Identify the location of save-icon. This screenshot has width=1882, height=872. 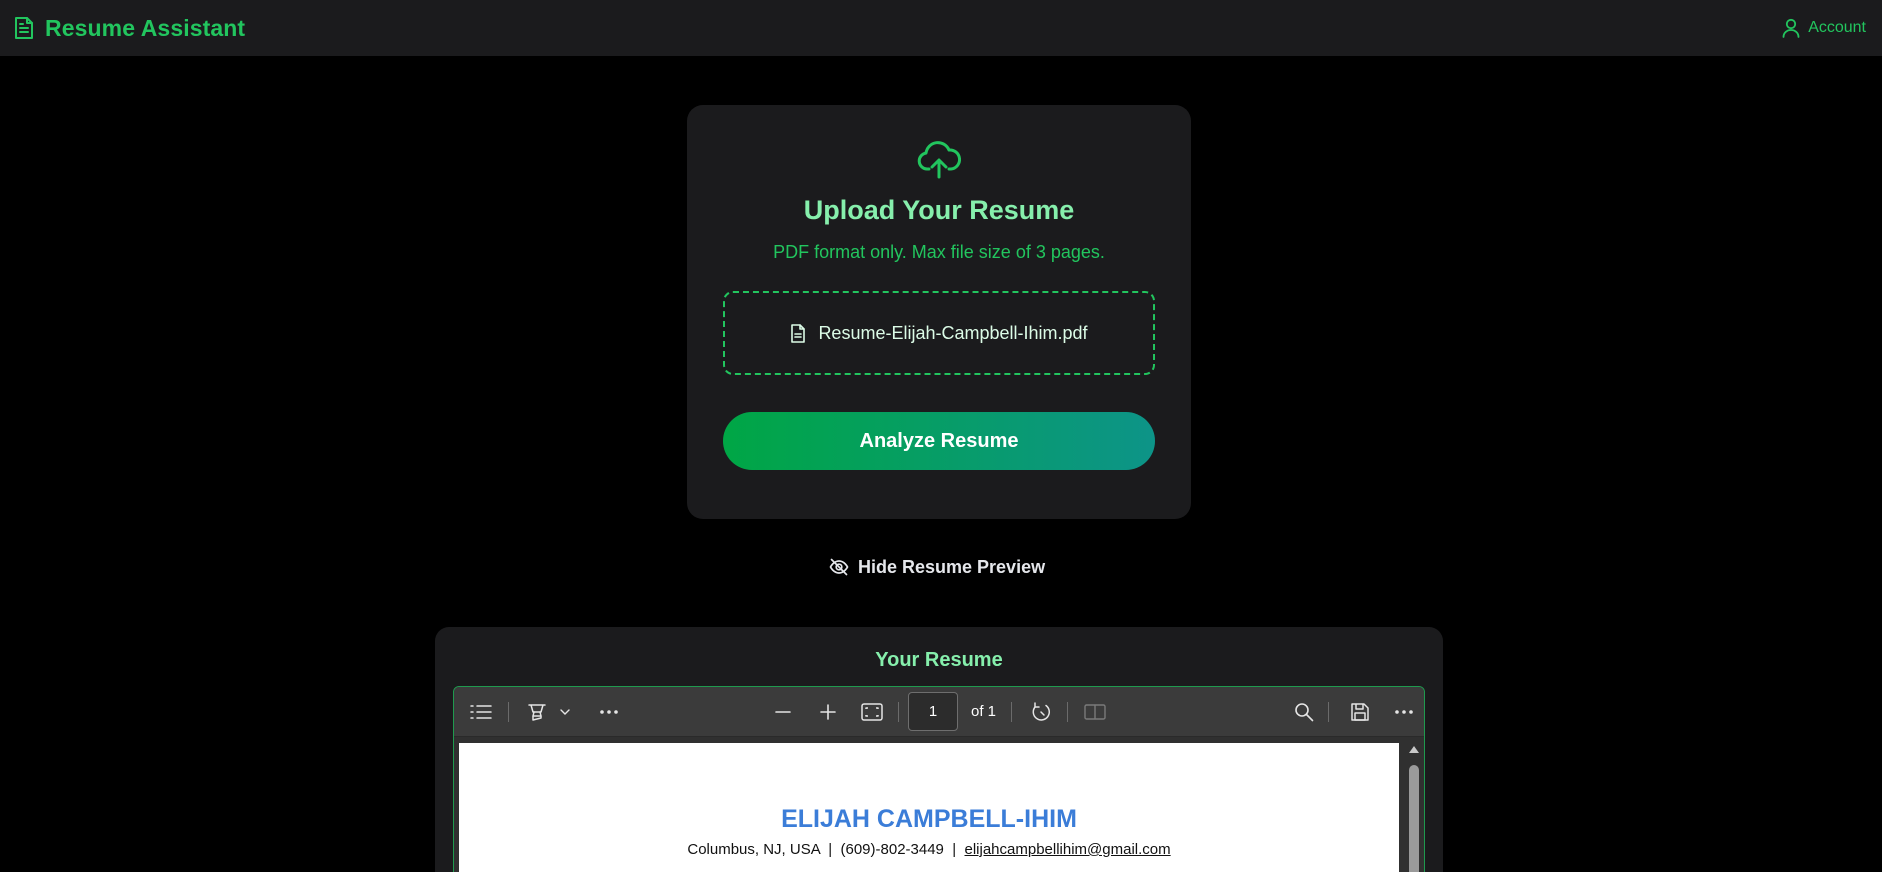
(1360, 712).